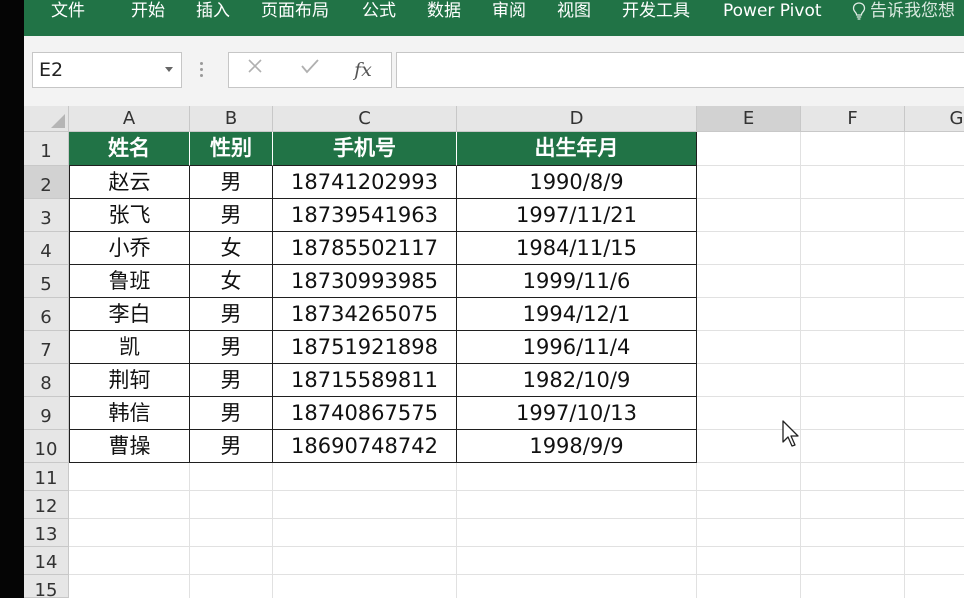 The image size is (964, 607). I want to click on tab-formulas: 公式, so click(379, 11).